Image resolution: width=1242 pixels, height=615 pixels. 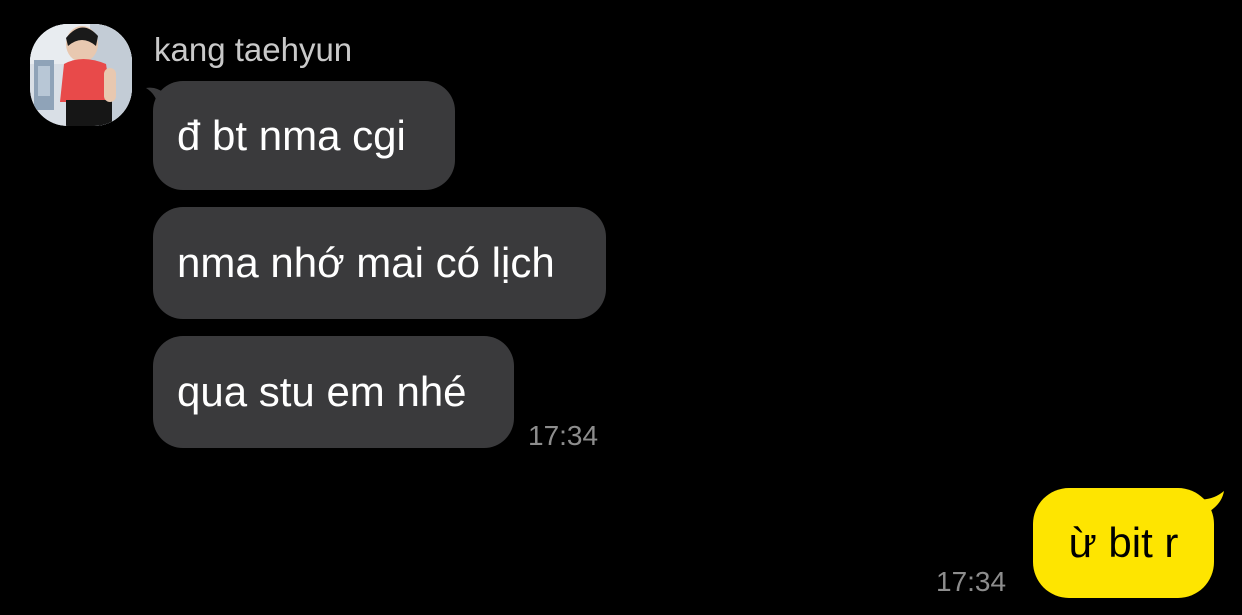 I want to click on message-text: qua stu em nhé, so click(x=322, y=391).